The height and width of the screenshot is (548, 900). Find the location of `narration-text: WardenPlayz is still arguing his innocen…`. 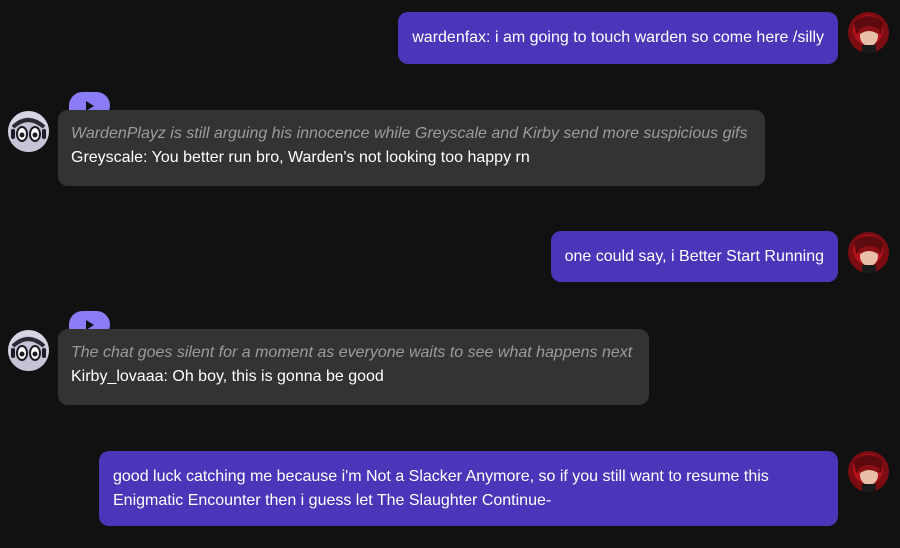

narration-text: WardenPlayz is still arguing his innocen… is located at coordinates (409, 133).